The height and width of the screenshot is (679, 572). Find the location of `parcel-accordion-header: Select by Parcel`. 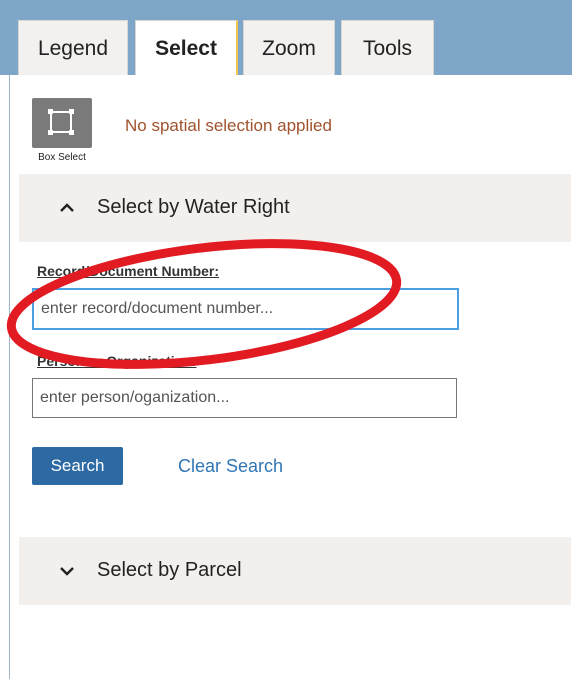

parcel-accordion-header: Select by Parcel is located at coordinates (295, 571).